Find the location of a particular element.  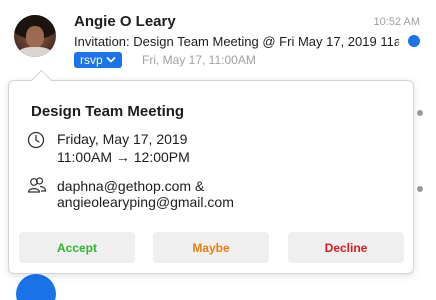

event-date-summary: Fri, May 17, 11:00AM is located at coordinates (199, 60).